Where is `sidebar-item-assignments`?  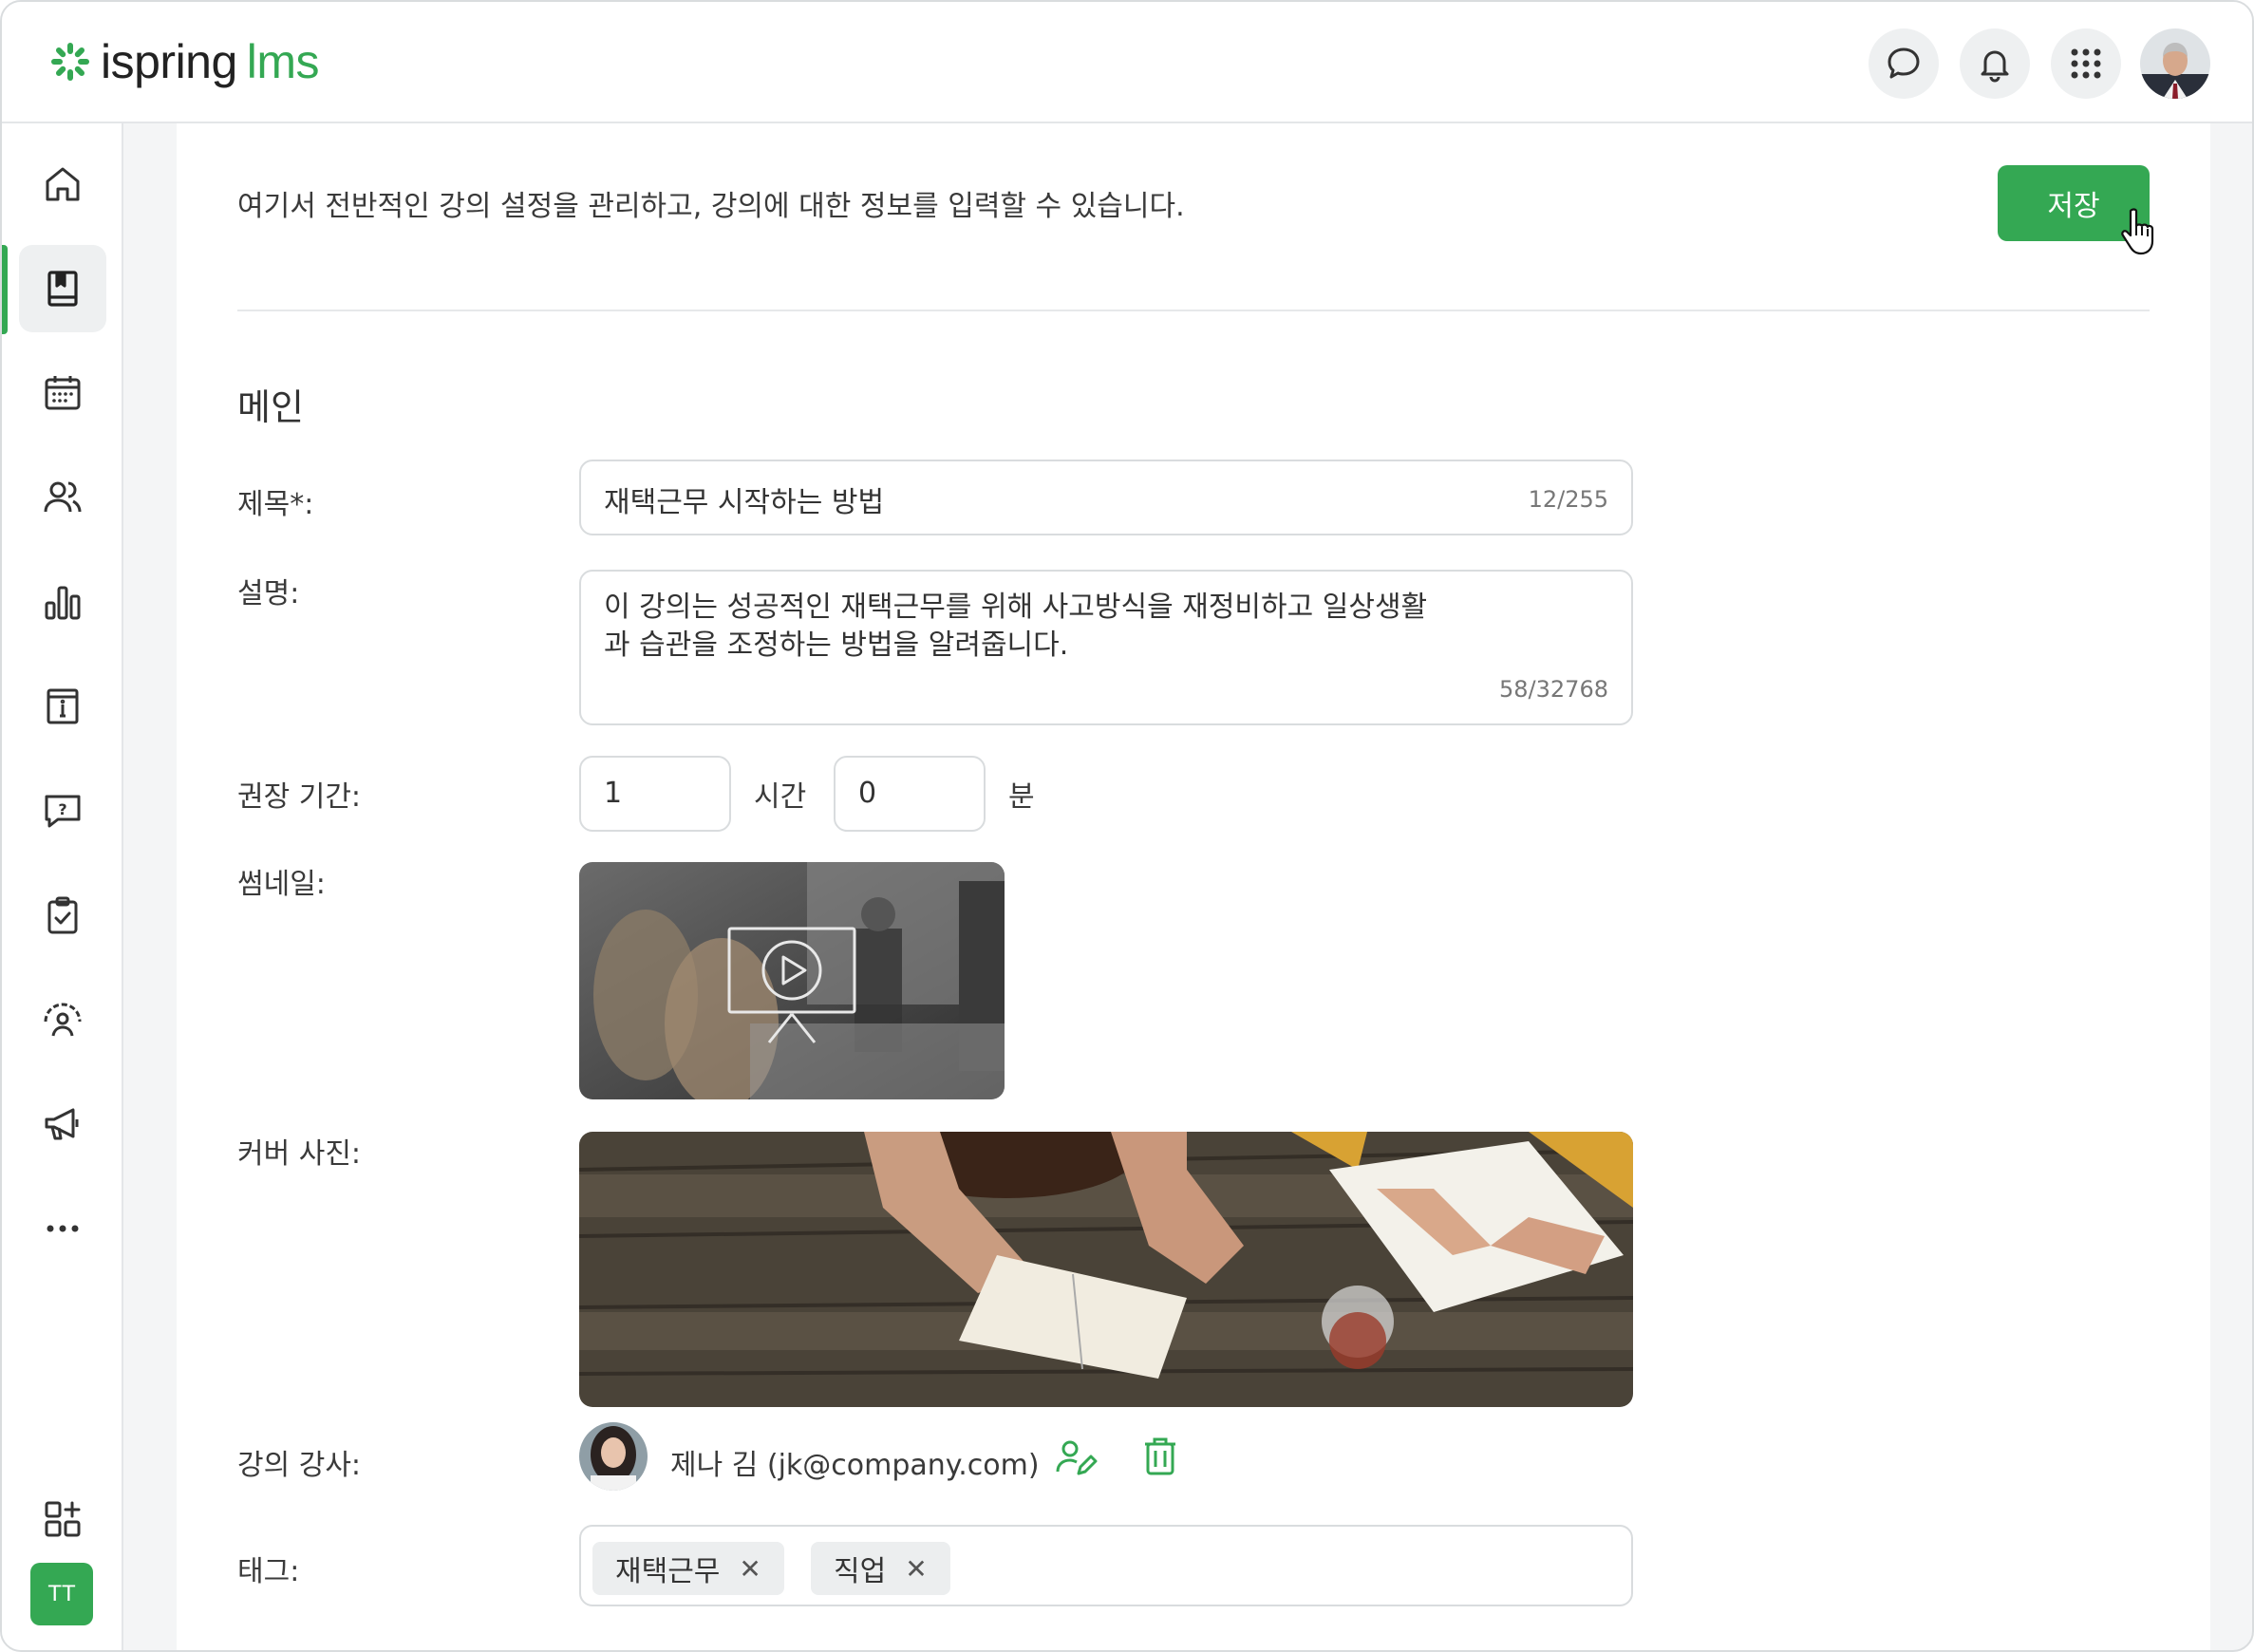 sidebar-item-assignments is located at coordinates (62, 915).